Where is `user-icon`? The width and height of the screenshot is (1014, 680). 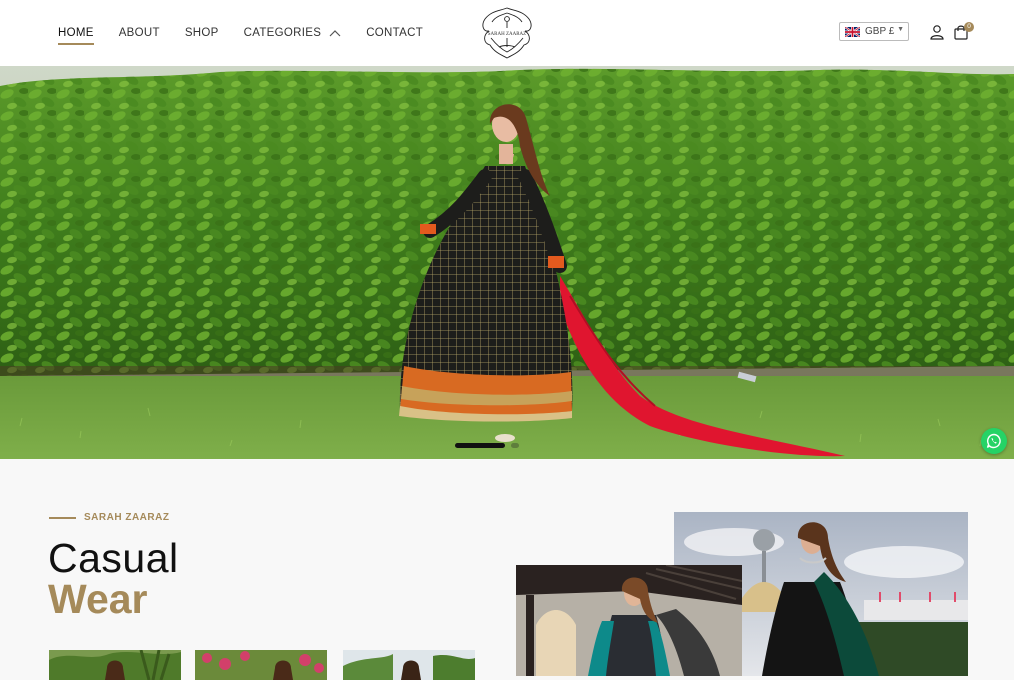 user-icon is located at coordinates (937, 32).